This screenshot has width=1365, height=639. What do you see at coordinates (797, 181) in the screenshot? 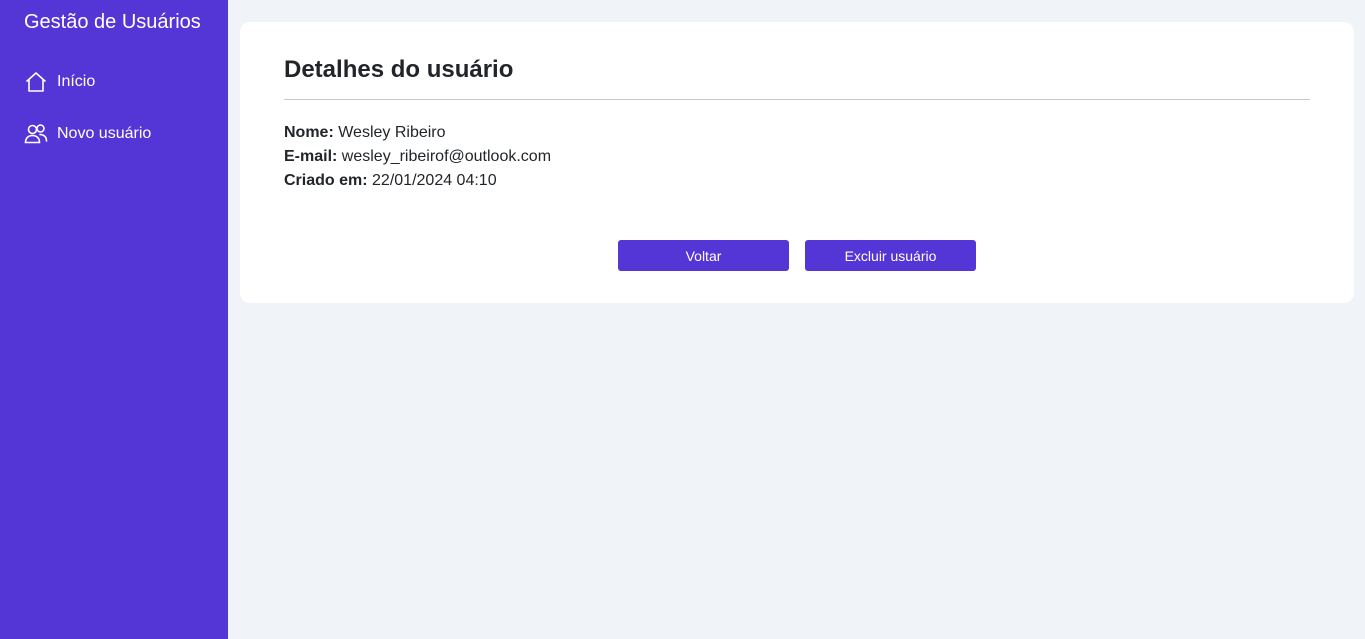
I see `detail-row-criado-em: Criado em: 22/01/2024 04:10` at bounding box center [797, 181].